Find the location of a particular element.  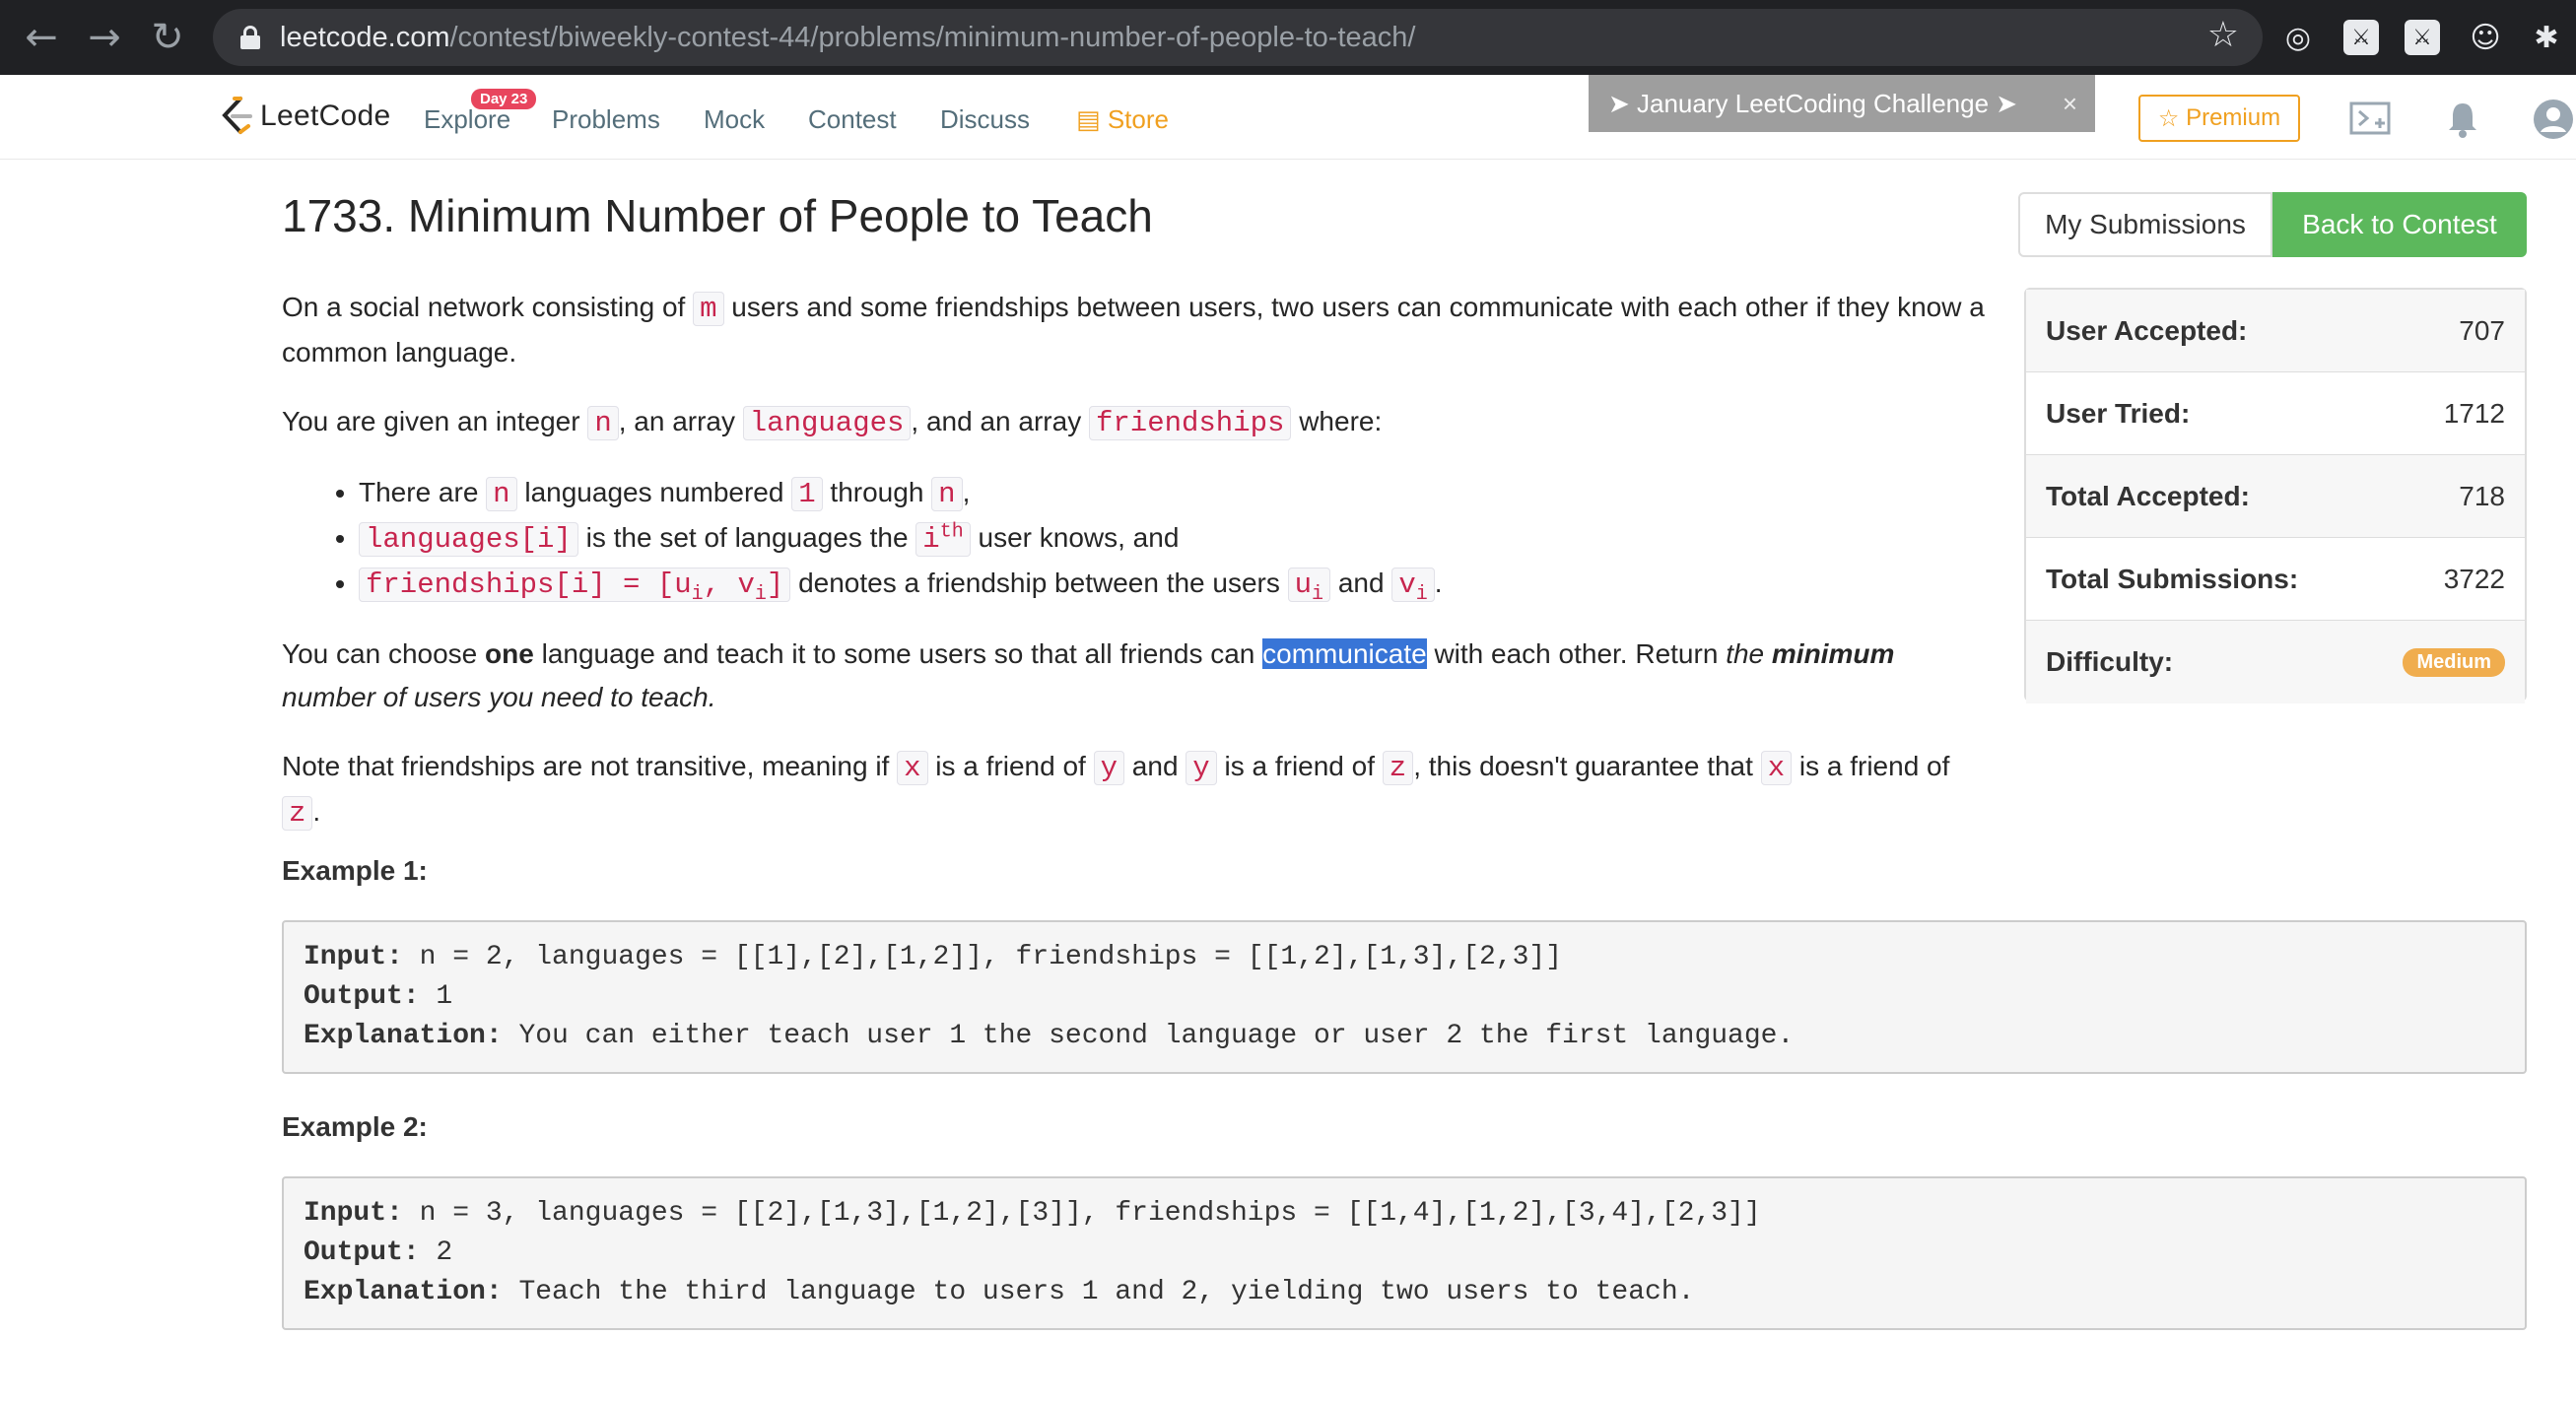

my-submissions-button: My Submissions is located at coordinates (2145, 224).